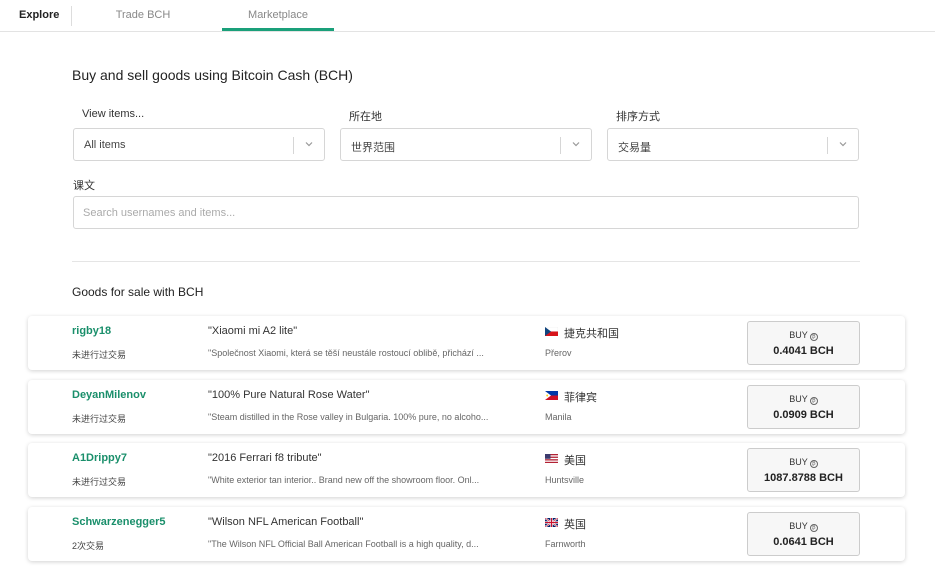  I want to click on location-value: 世界范围, so click(373, 148).